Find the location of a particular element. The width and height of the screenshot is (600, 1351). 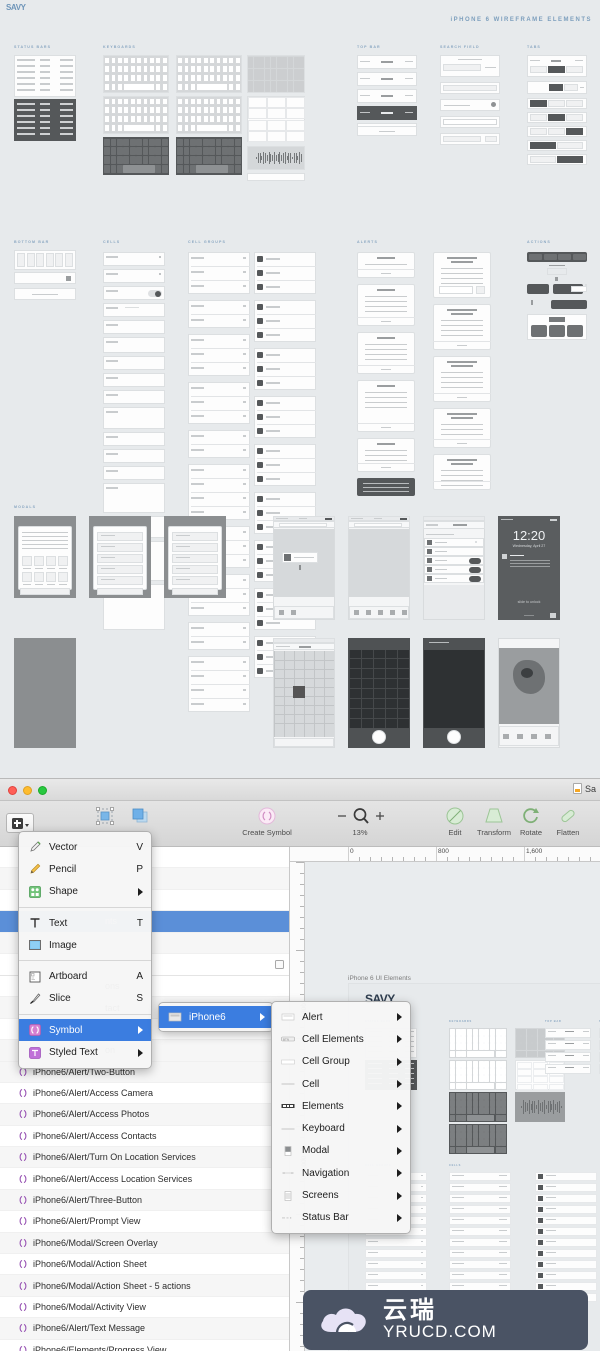

flatten-button: Flatten is located at coordinates (568, 821).